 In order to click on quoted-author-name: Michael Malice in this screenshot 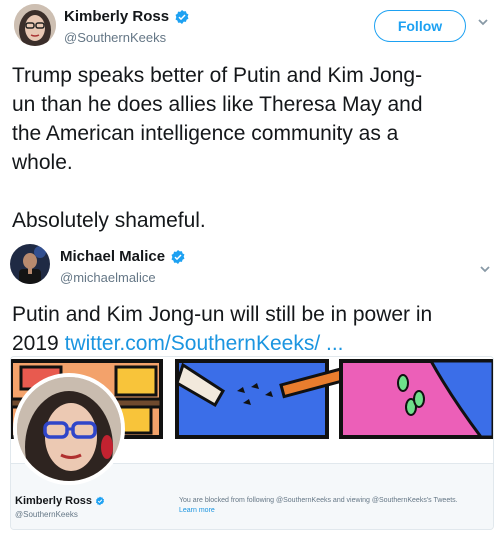, I will do `click(112, 256)`.